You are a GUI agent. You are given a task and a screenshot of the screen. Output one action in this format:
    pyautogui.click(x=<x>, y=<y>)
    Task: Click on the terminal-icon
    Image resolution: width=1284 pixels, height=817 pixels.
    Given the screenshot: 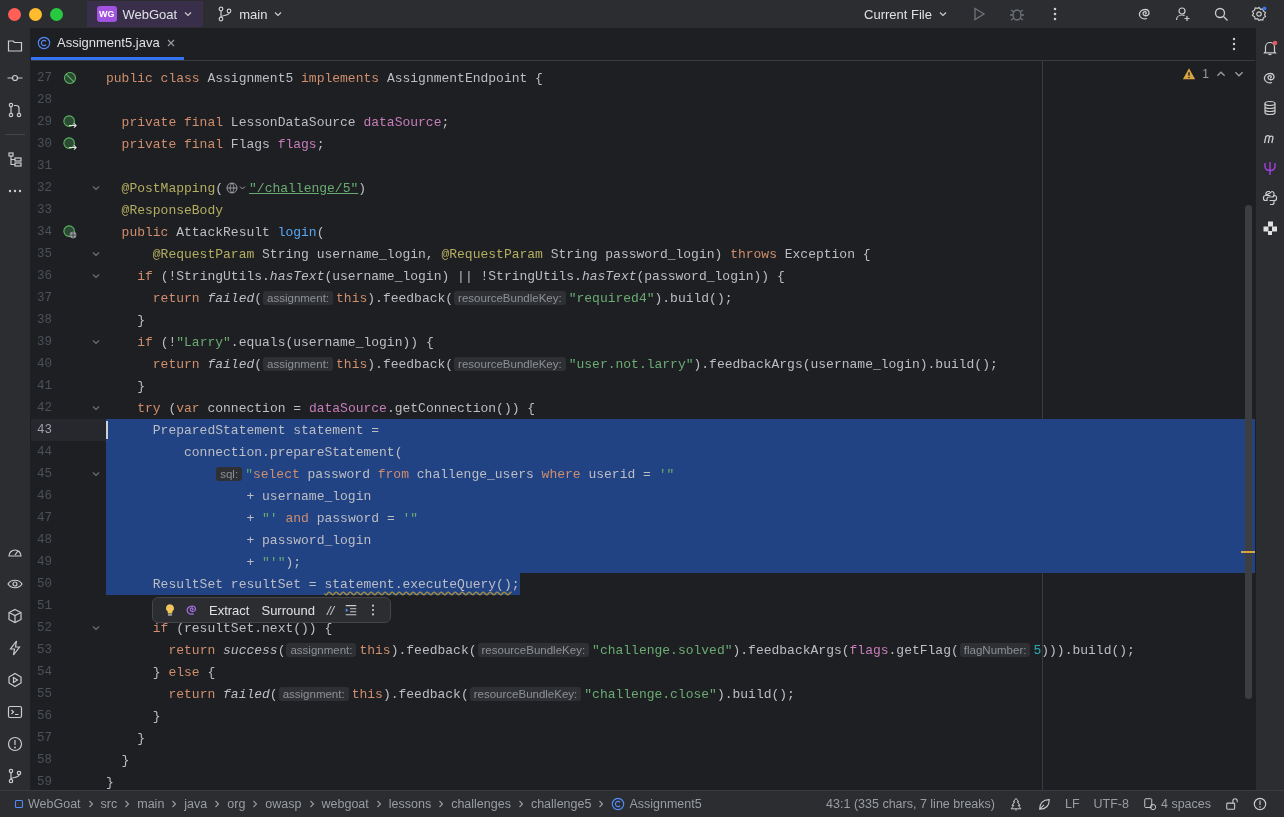 What is the action you would take?
    pyautogui.click(x=15, y=712)
    